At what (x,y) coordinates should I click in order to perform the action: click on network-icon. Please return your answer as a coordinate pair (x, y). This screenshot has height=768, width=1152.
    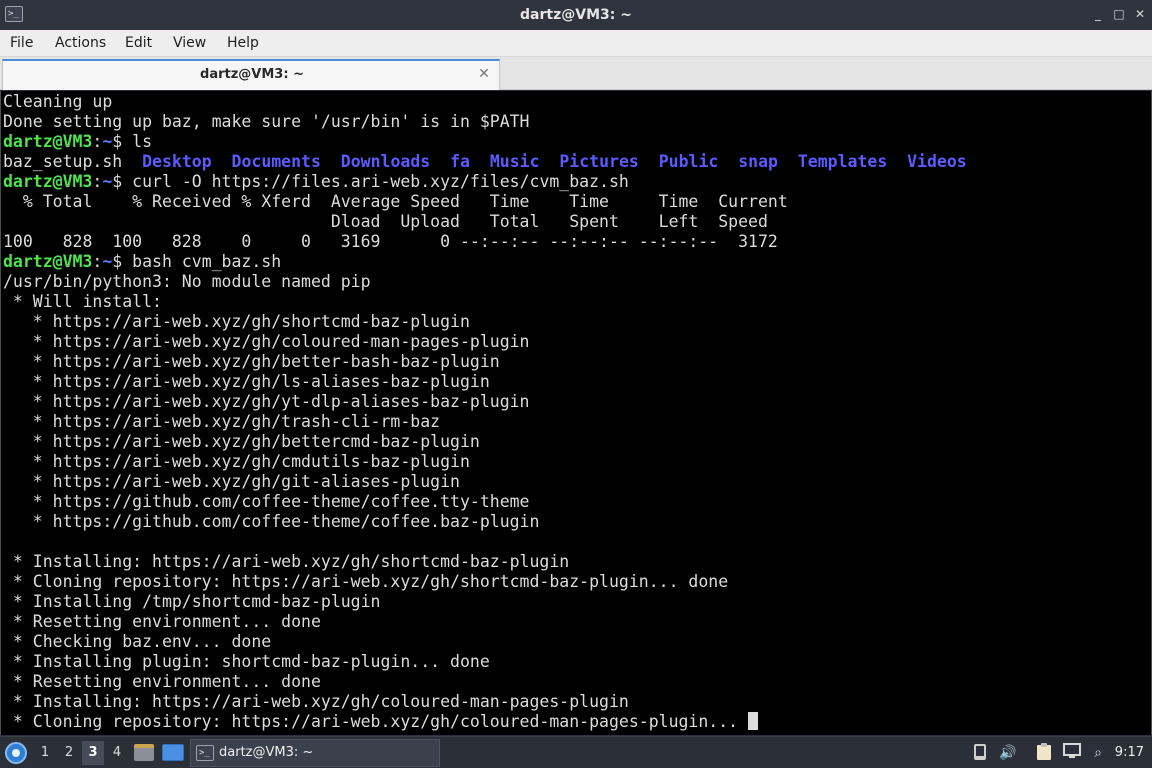
    Looking at the image, I should click on (1072, 753).